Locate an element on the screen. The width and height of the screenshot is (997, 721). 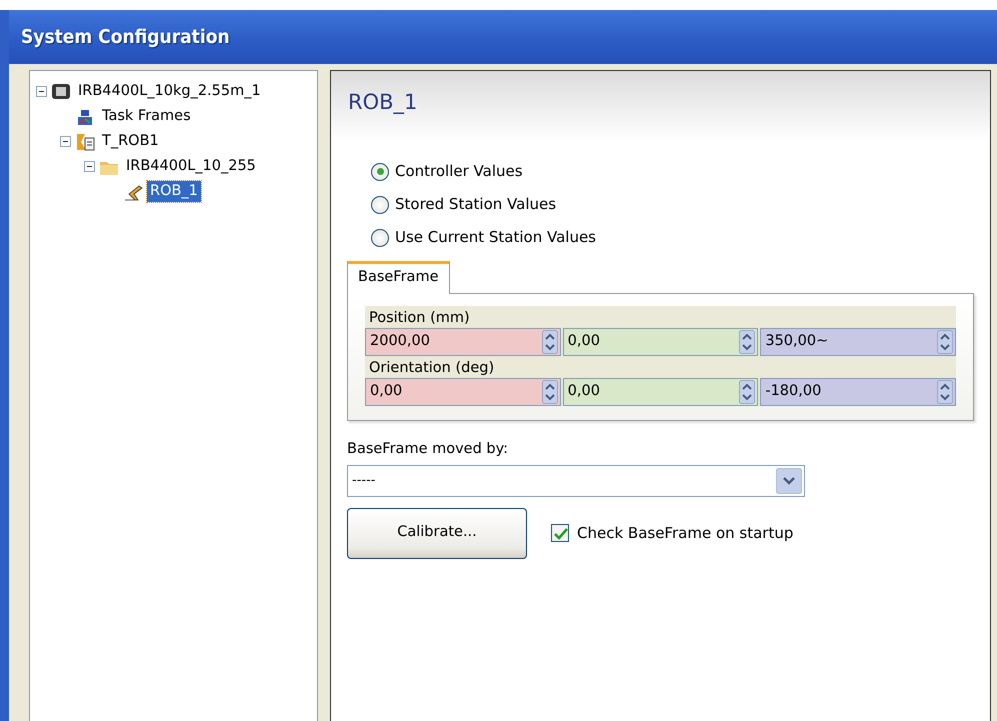
dropdown: ----- is located at coordinates (576, 480).